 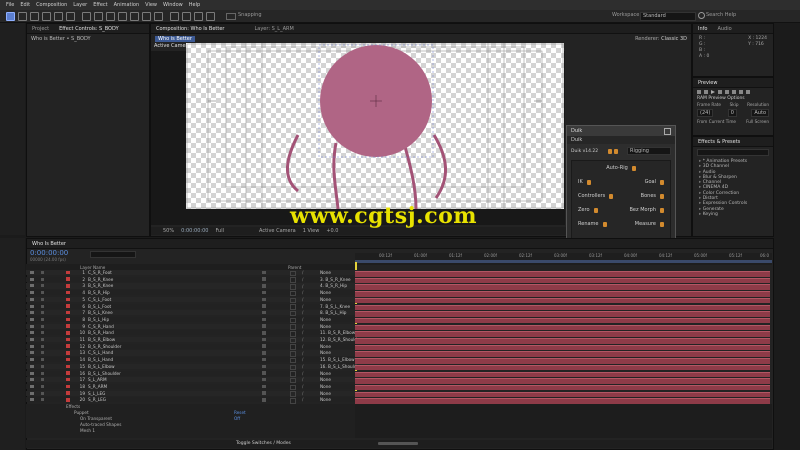 I want to click on rotate-tool-icon, so click(x=46, y=16).